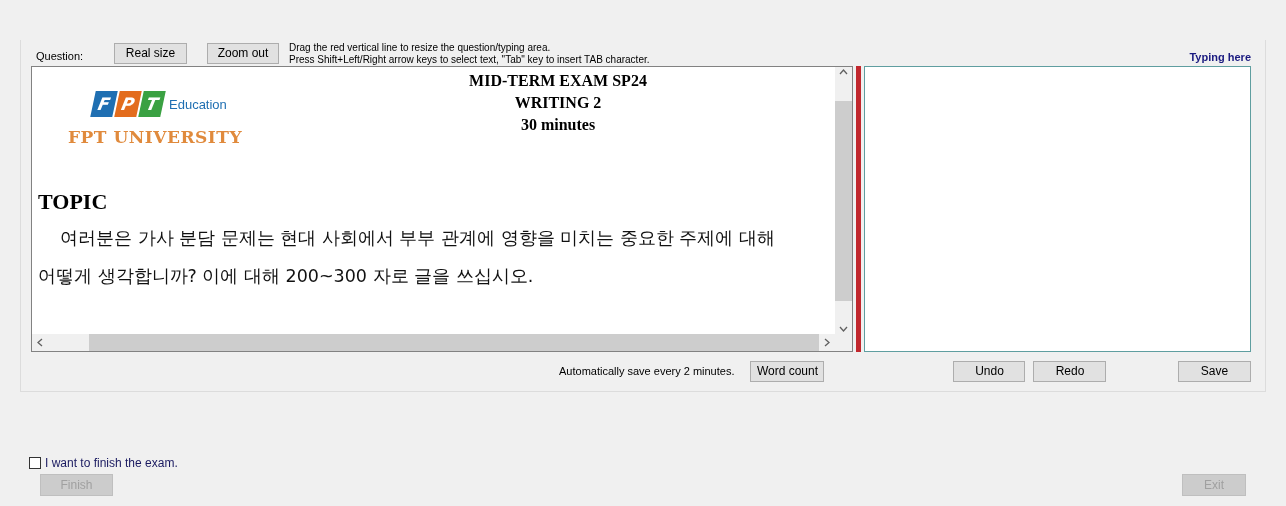  Describe the element at coordinates (155, 137) in the screenshot. I see `logo-wordmark: FPT UNIVERSITY` at that location.